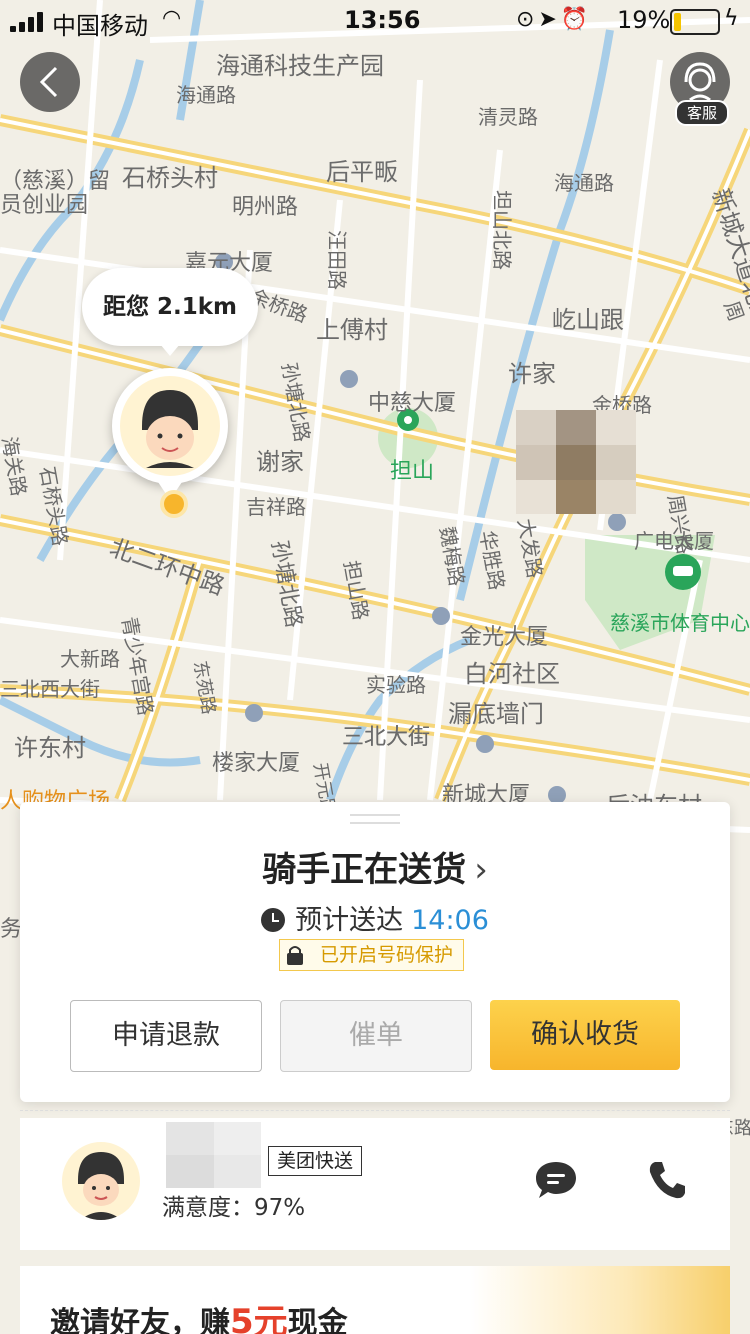 This screenshot has height=1334, width=750. I want to click on invite-text-before: 邀请好友，赚, so click(140, 1320).